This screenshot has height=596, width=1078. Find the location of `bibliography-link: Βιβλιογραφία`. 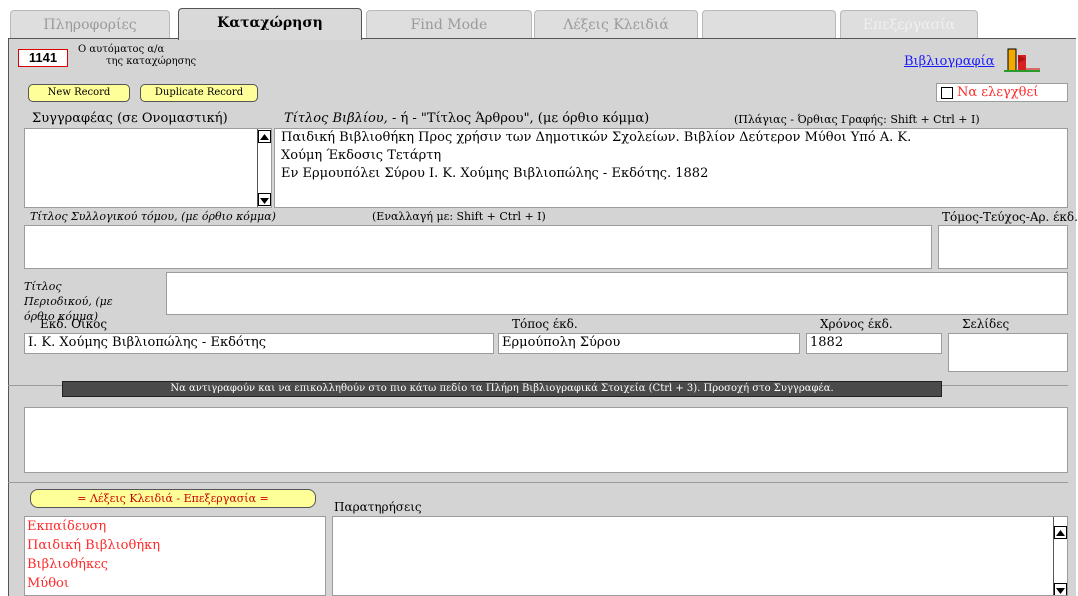

bibliography-link: Βιβλιογραφία is located at coordinates (949, 61).